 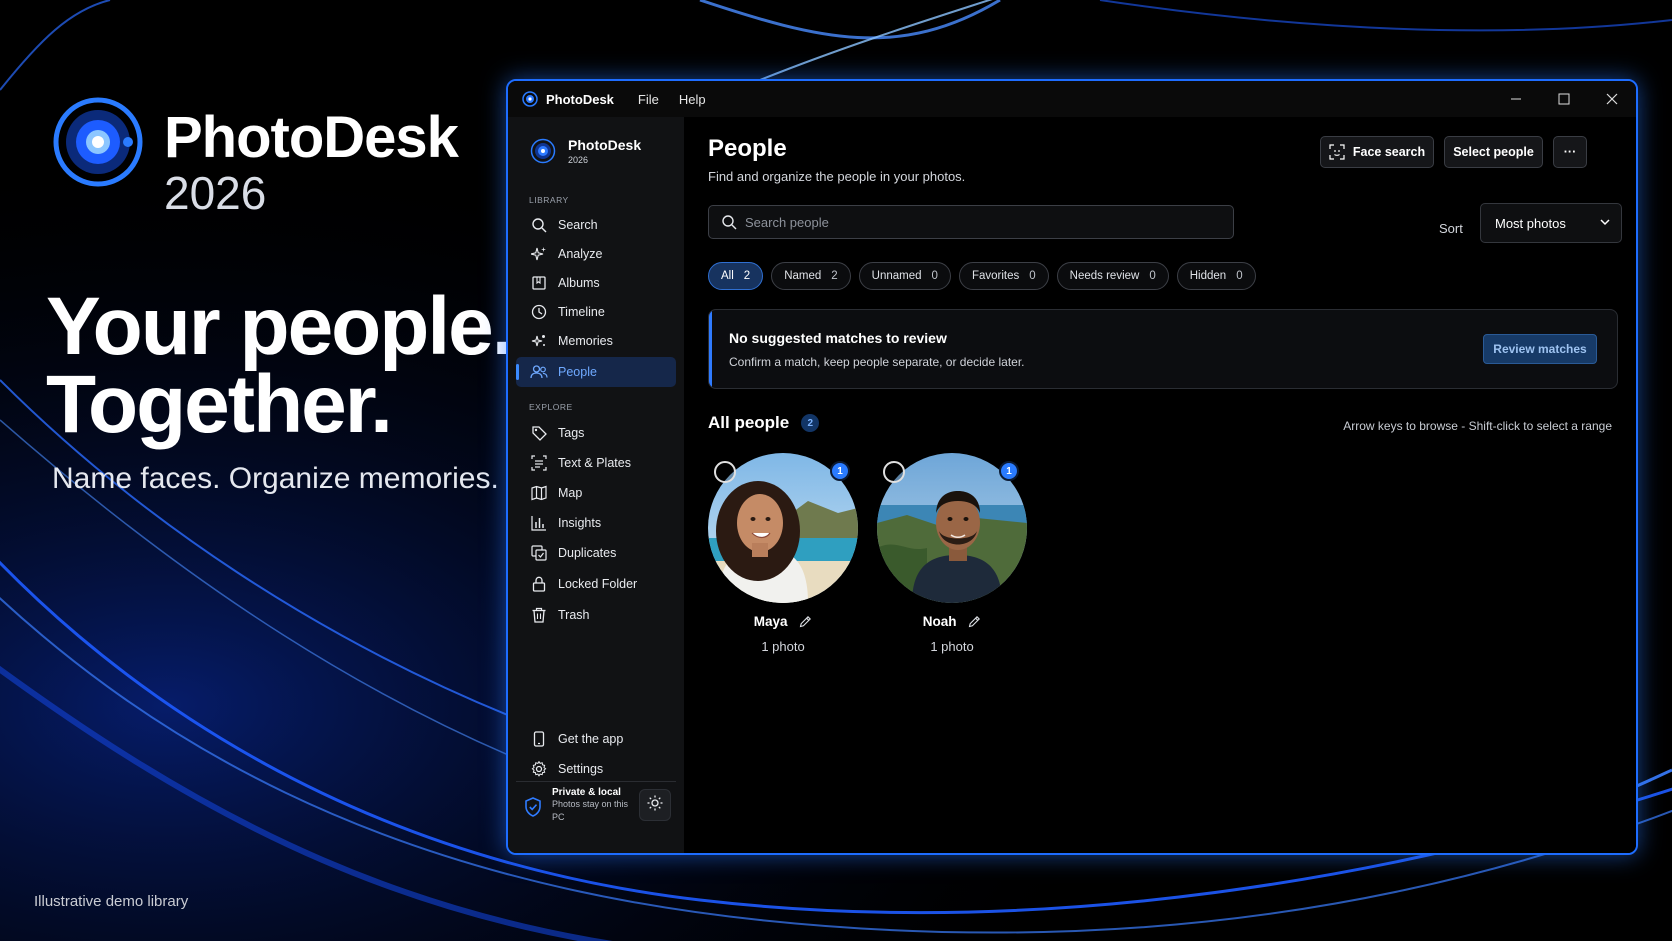 I want to click on gear-icon, so click(x=539, y=769).